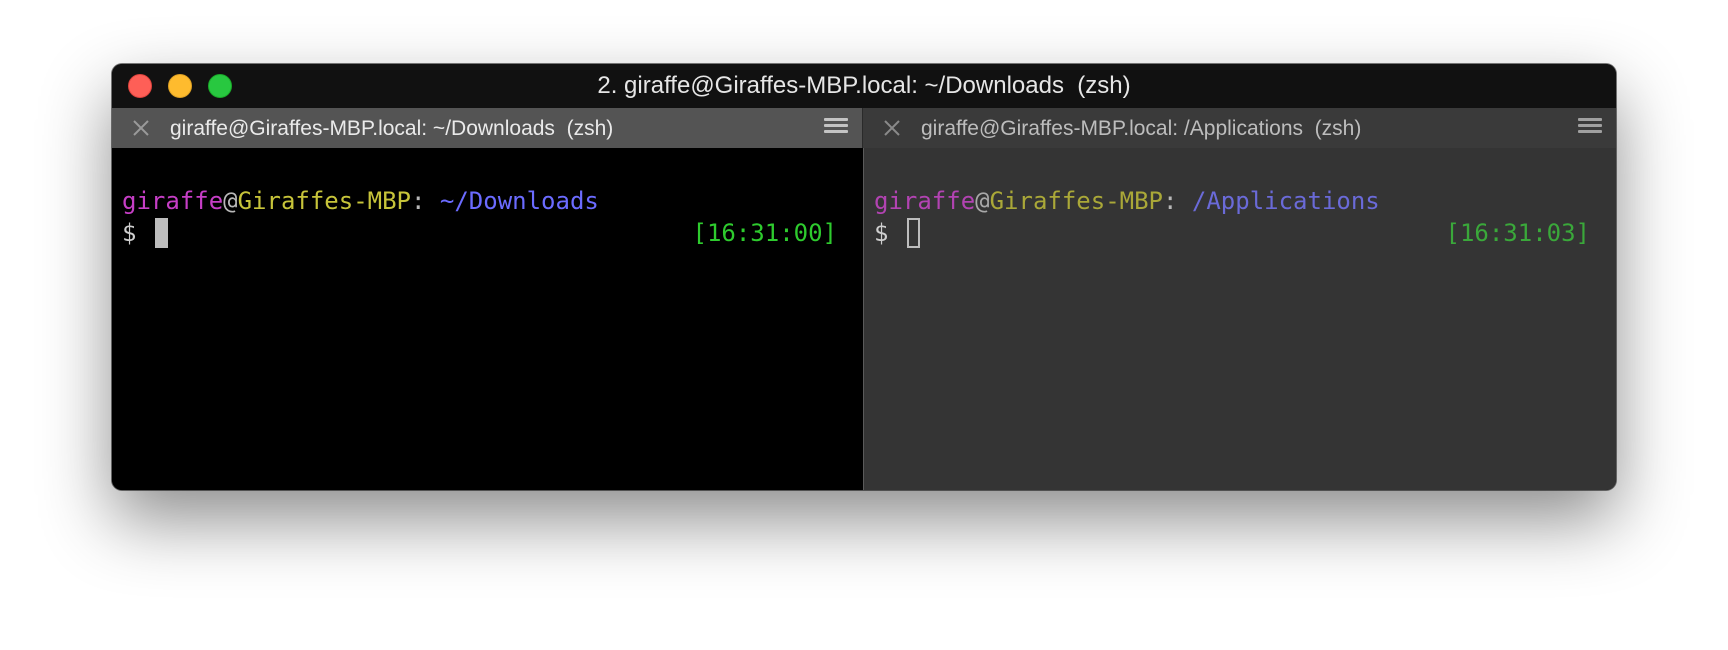 Image resolution: width=1728 pixels, height=650 pixels. What do you see at coordinates (765, 233) in the screenshot?
I see `prompt-timestamp: [16:31:00]` at bounding box center [765, 233].